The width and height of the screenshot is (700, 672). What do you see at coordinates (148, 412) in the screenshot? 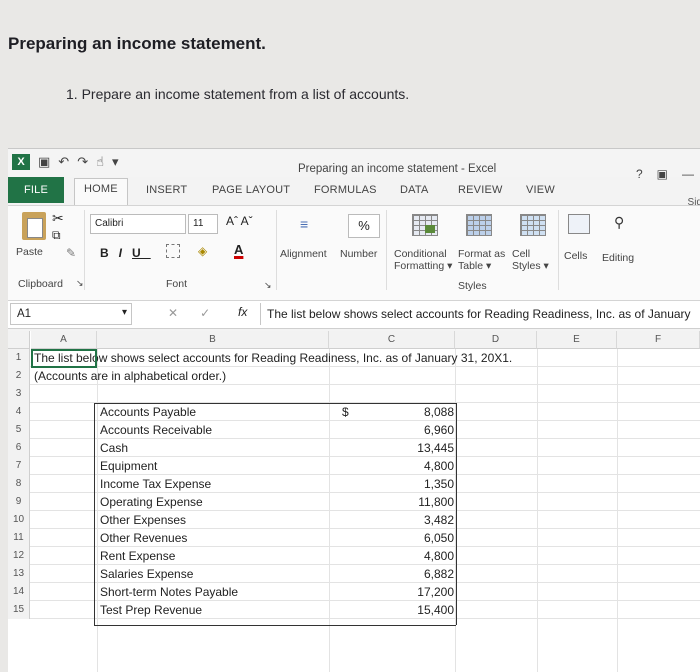
I see `account-name: Accounts Payable` at bounding box center [148, 412].